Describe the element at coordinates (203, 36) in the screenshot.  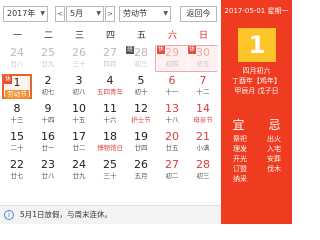
I see `weekday-label: 日` at that location.